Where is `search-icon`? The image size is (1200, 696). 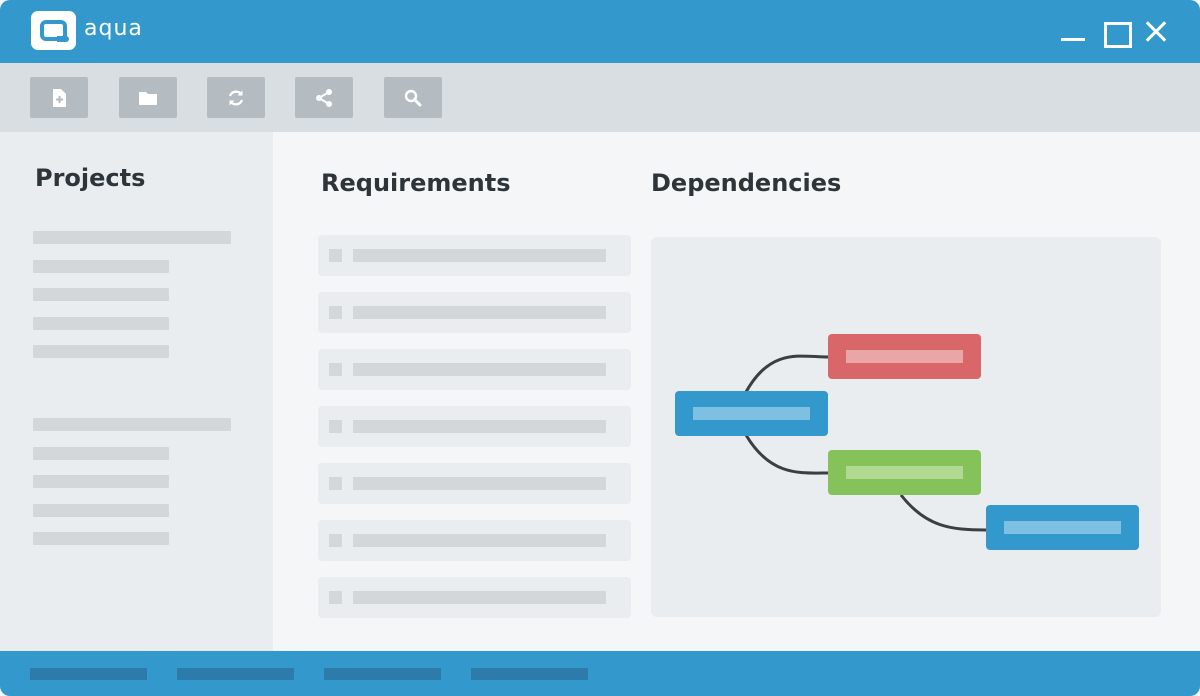
search-icon is located at coordinates (413, 97).